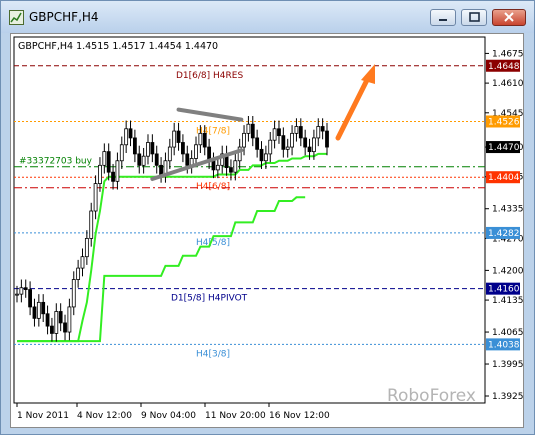  I want to click on price-tag-label: 1.4470, so click(504, 148).